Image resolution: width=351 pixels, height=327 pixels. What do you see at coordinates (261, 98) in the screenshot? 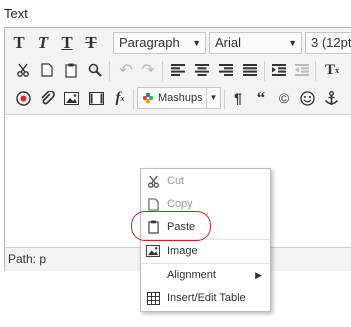
I see `blockquote-icon: “` at bounding box center [261, 98].